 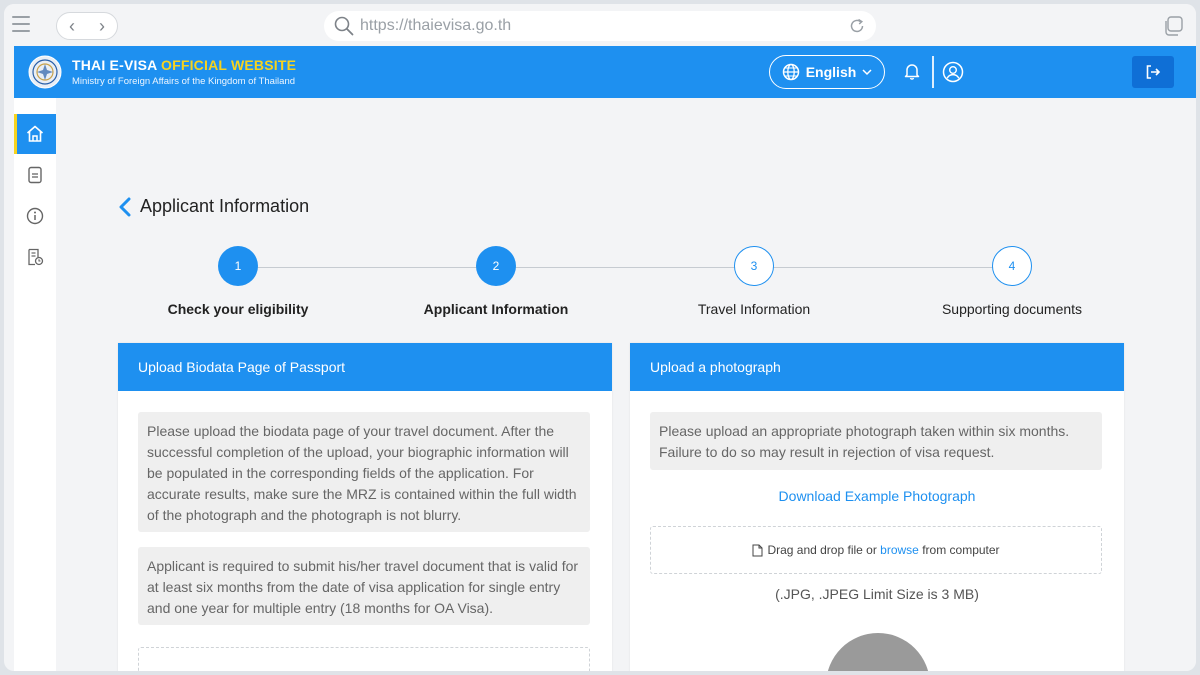 What do you see at coordinates (45, 72) in the screenshot?
I see `thai-garuda-seal-icon` at bounding box center [45, 72].